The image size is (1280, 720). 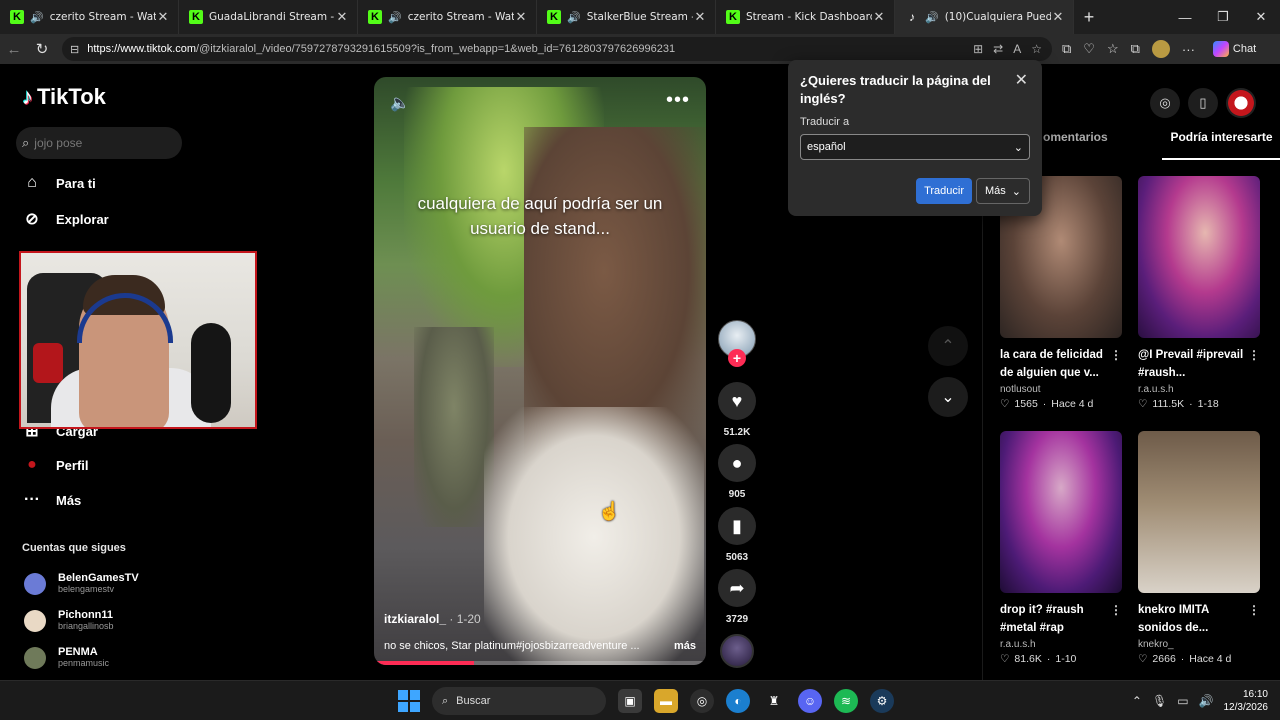 I want to click on browser-tab-active: ♪ 🔊 (10)Cualquiera Puede Ser U ✕, so click(x=984, y=17).